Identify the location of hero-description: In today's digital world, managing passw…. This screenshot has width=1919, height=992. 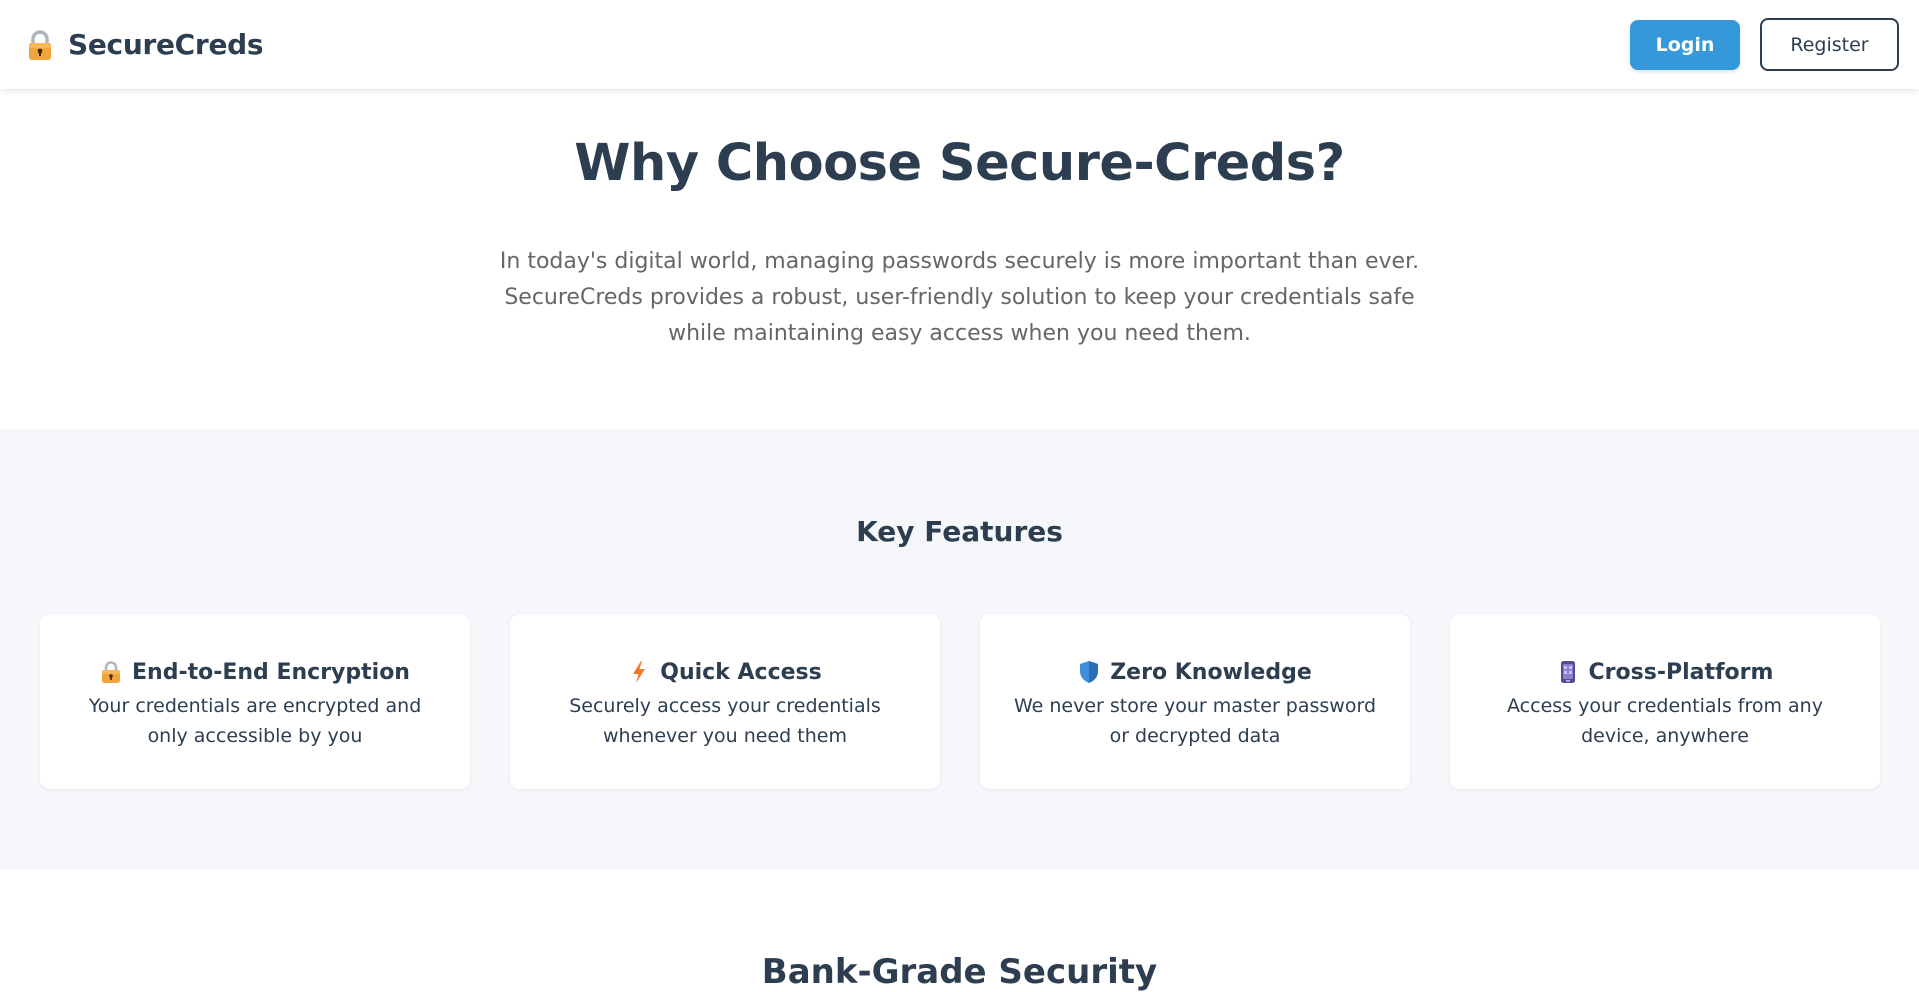
(959, 297).